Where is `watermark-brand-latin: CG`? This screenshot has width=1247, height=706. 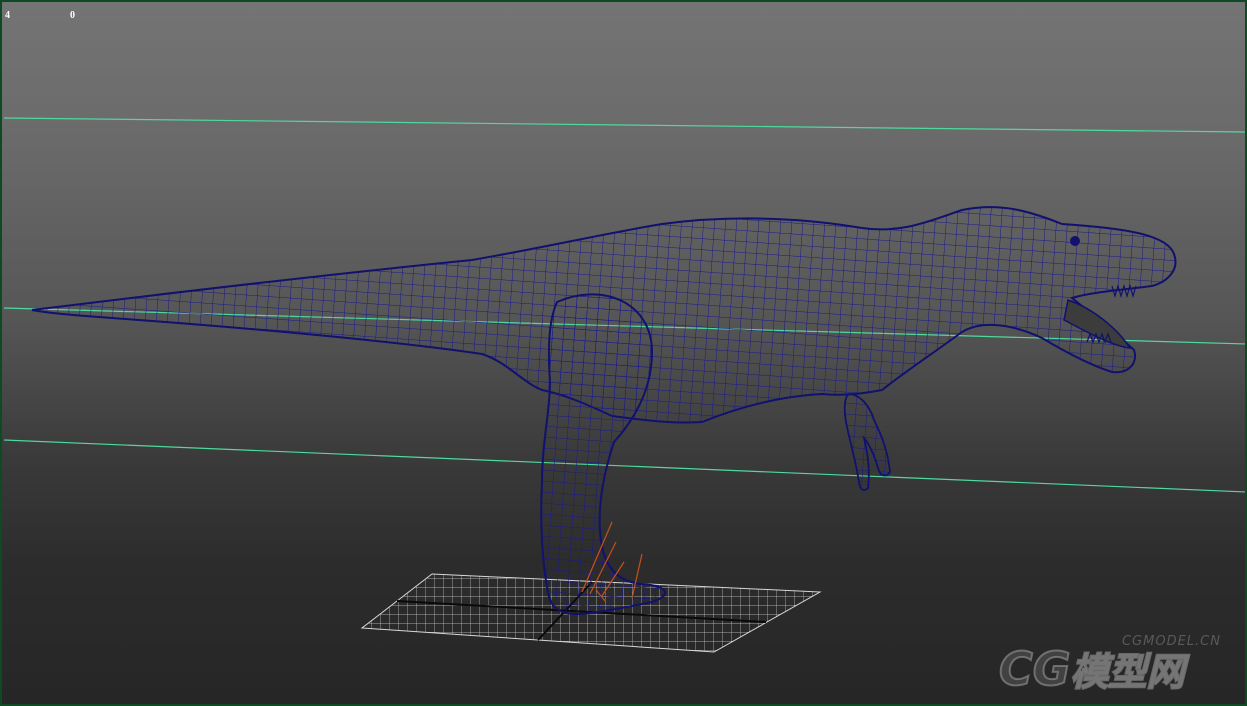
watermark-brand-latin: CG is located at coordinates (1035, 669).